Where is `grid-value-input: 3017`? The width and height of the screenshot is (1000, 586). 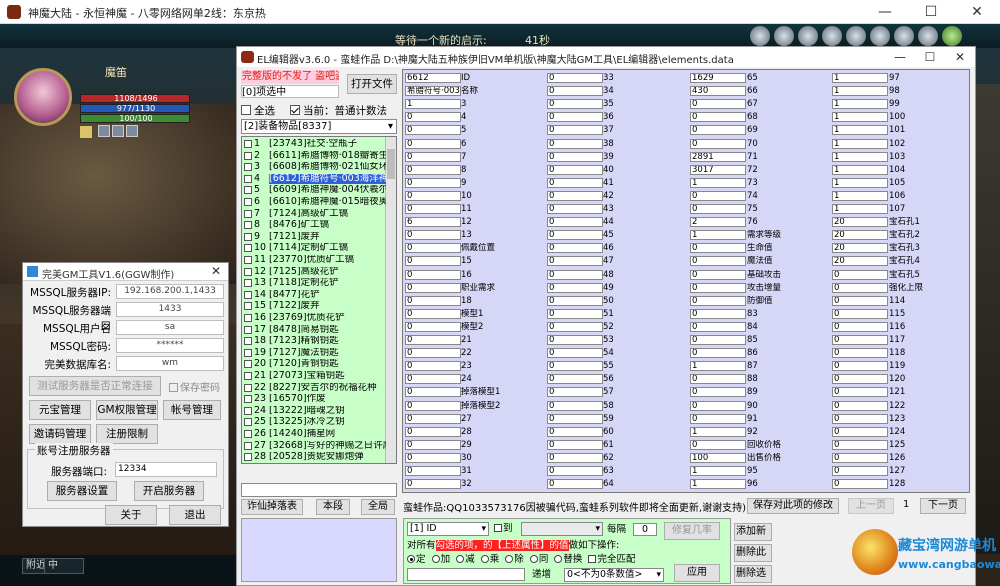 grid-value-input: 3017 is located at coordinates (718, 169).